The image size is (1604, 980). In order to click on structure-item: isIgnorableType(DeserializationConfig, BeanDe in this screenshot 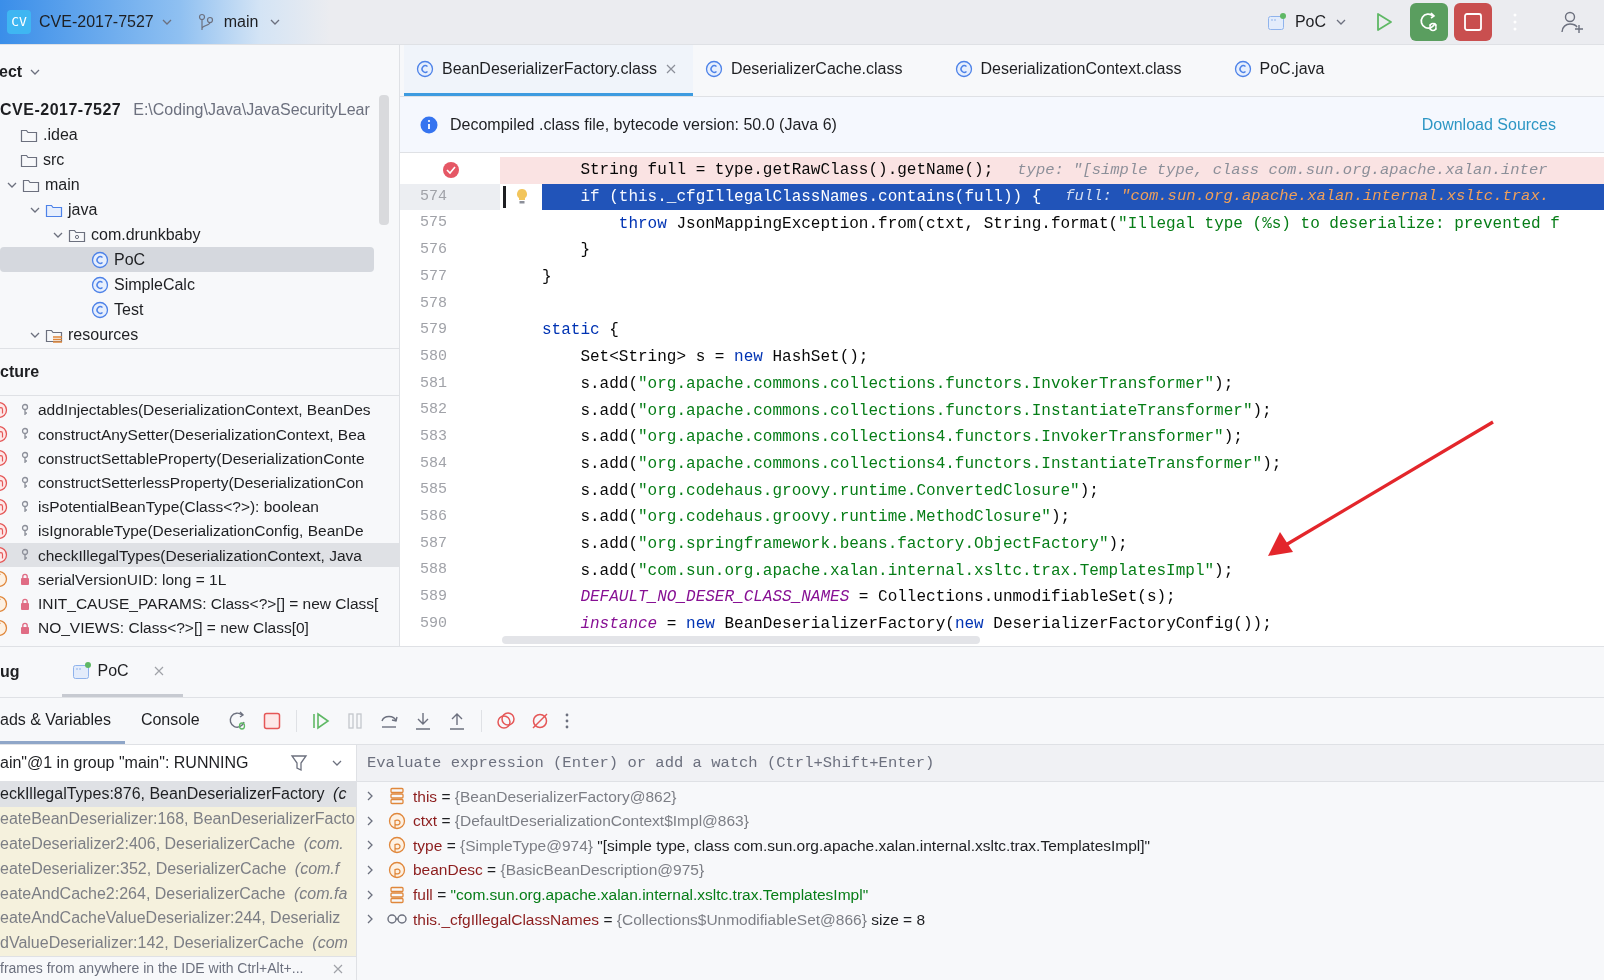, I will do `click(199, 531)`.